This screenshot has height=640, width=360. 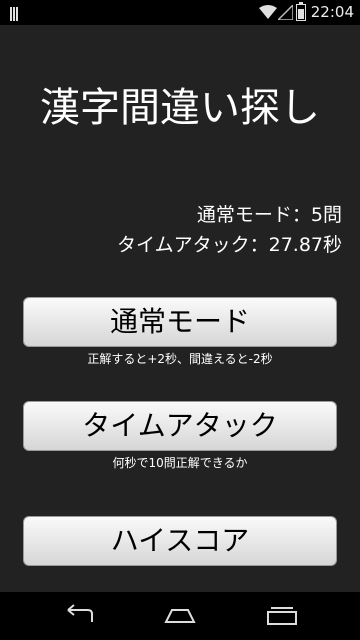 I want to click on navigation-bar, so click(x=180, y=616).